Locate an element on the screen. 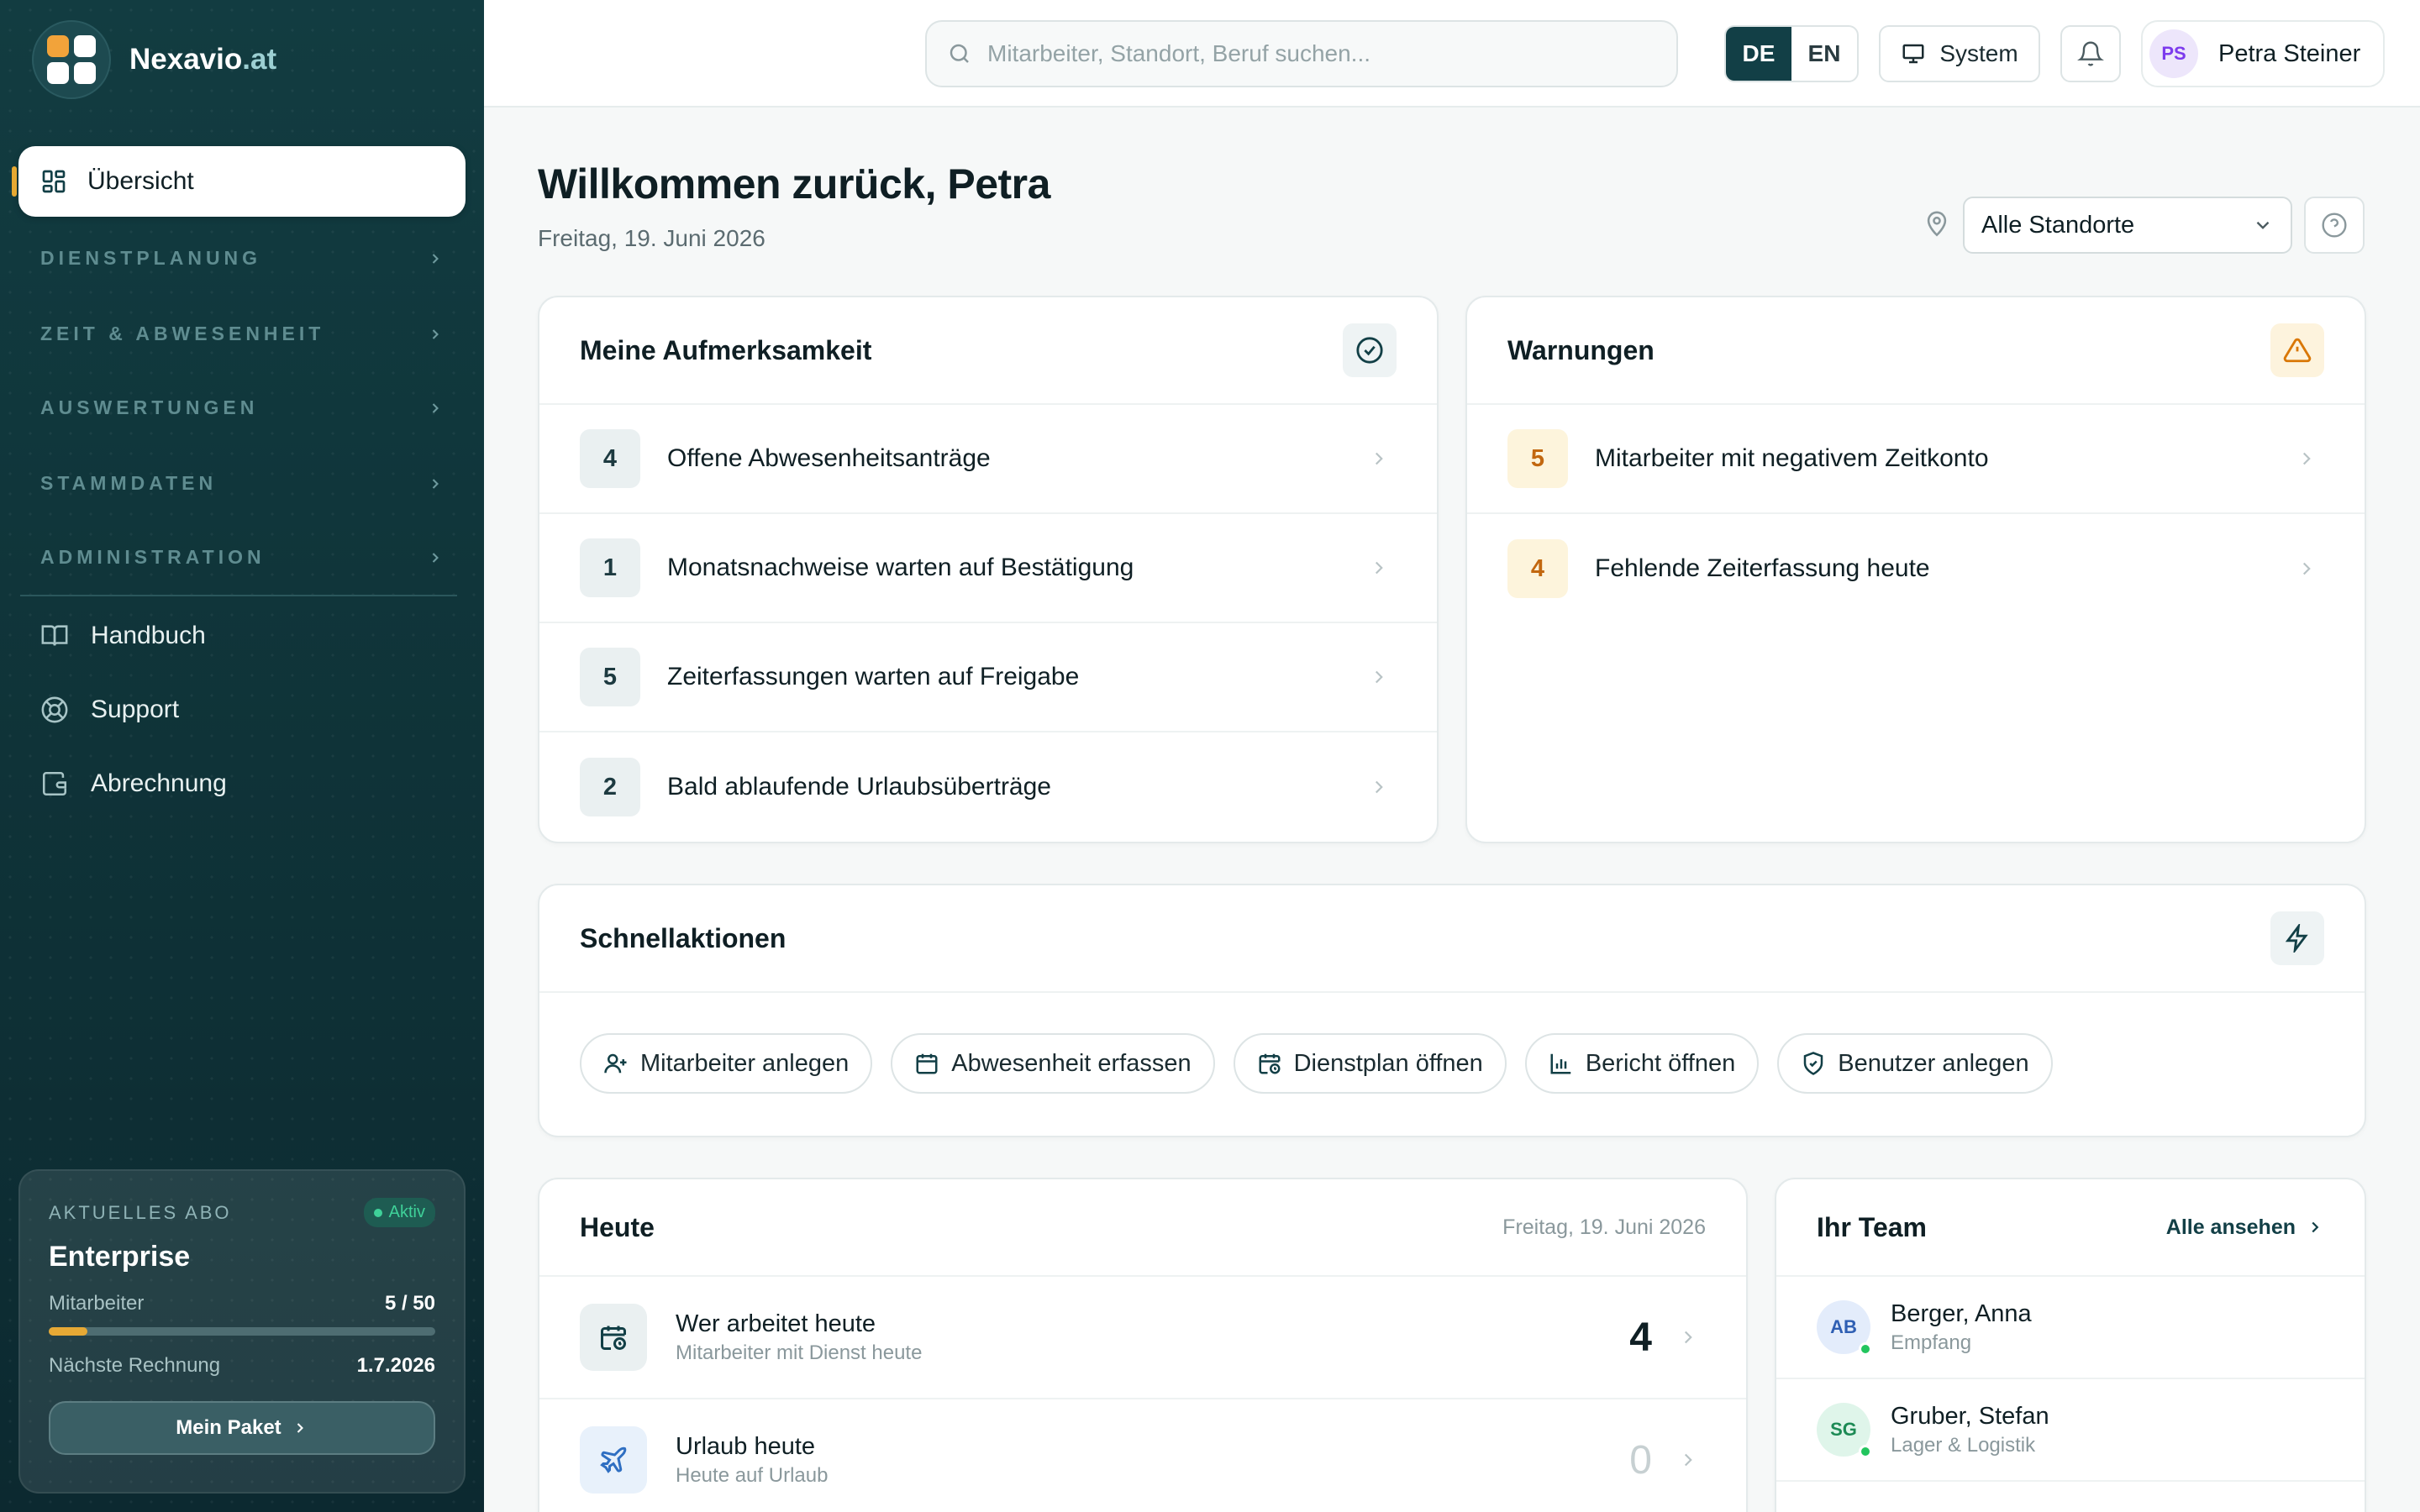 The height and width of the screenshot is (1512, 2420). brand: Nexavio.at is located at coordinates (154, 59).